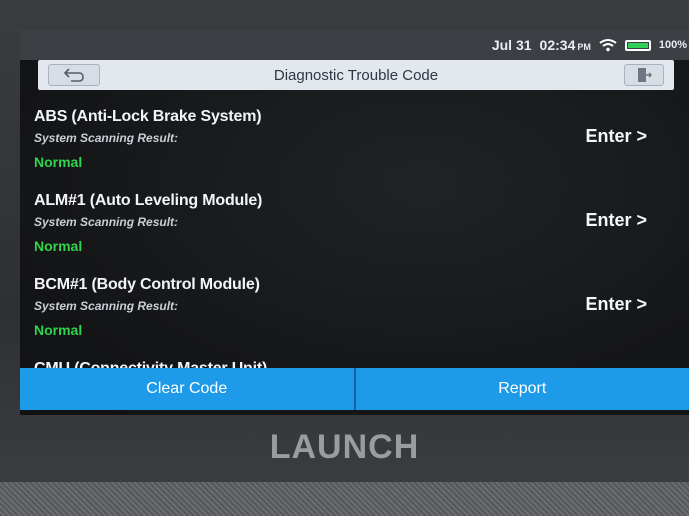 Image resolution: width=689 pixels, height=516 pixels. What do you see at coordinates (521, 389) in the screenshot?
I see `report-button: Report` at bounding box center [521, 389].